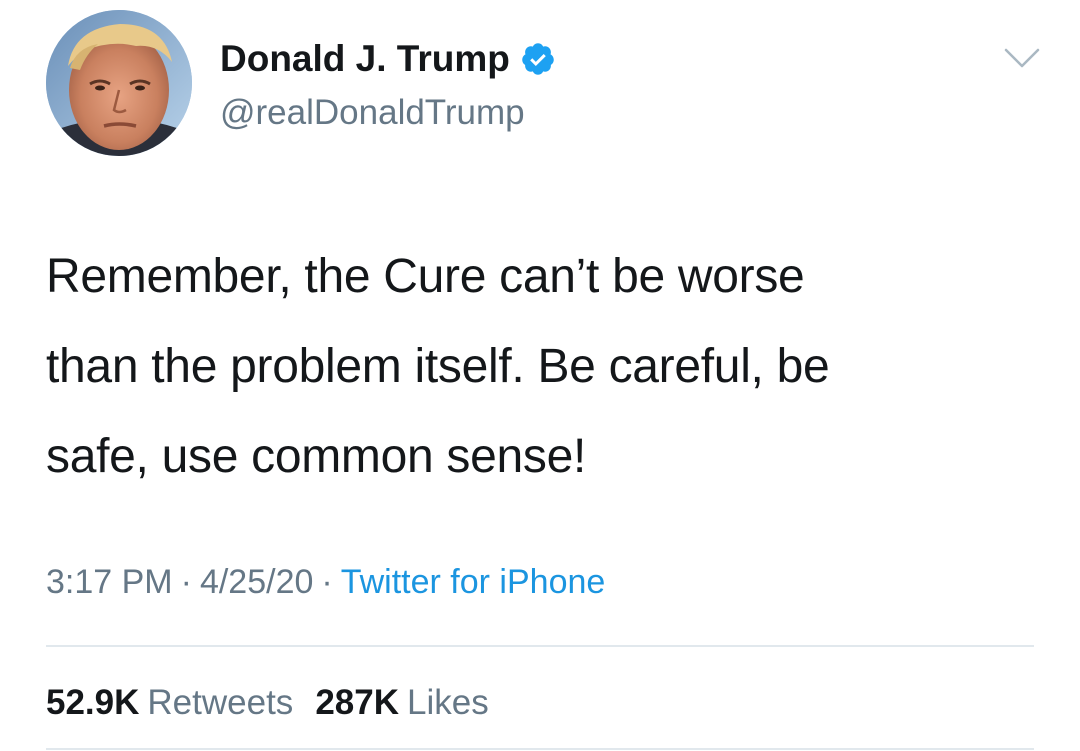 The width and height of the screenshot is (1080, 751). What do you see at coordinates (540, 749) in the screenshot?
I see `bottom-divider` at bounding box center [540, 749].